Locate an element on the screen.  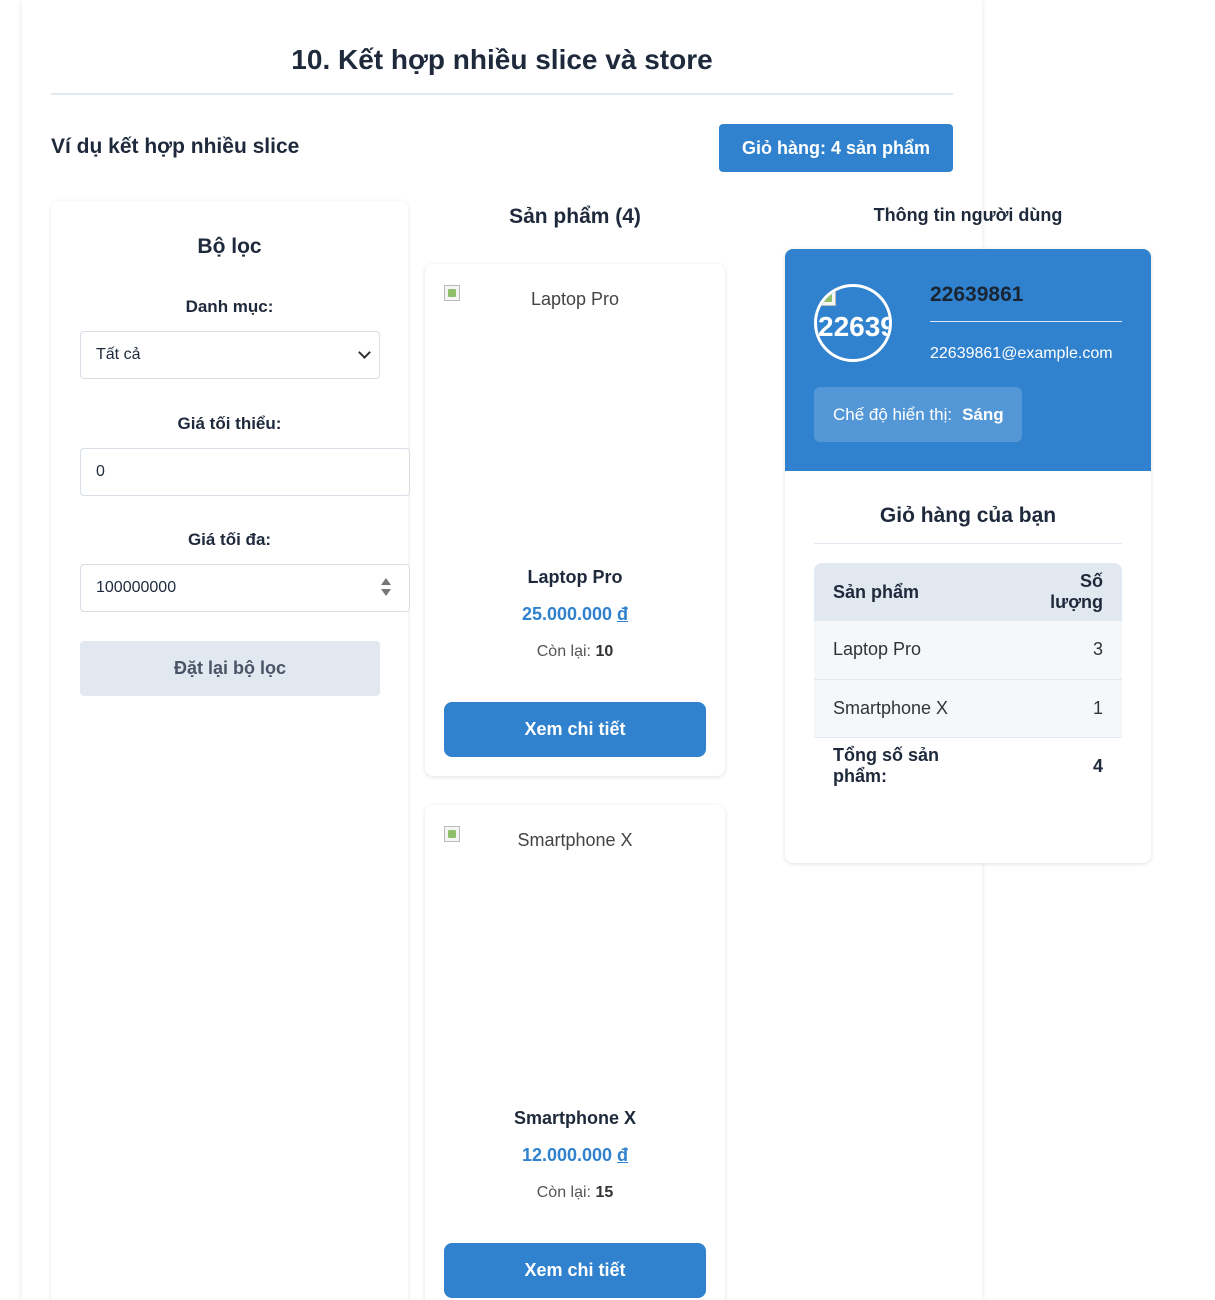
category-label: Danh mục: is located at coordinates (229, 306).